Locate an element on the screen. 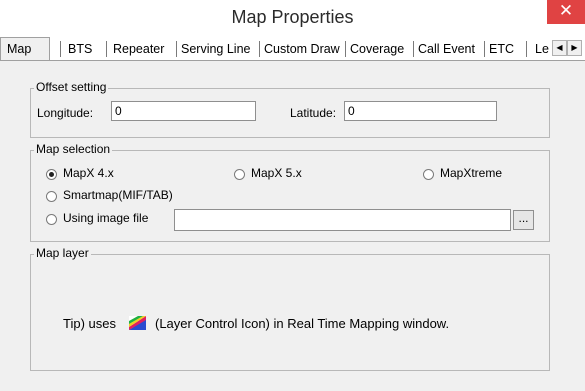  title-bar: Map Properties ✕ is located at coordinates (292, 18).